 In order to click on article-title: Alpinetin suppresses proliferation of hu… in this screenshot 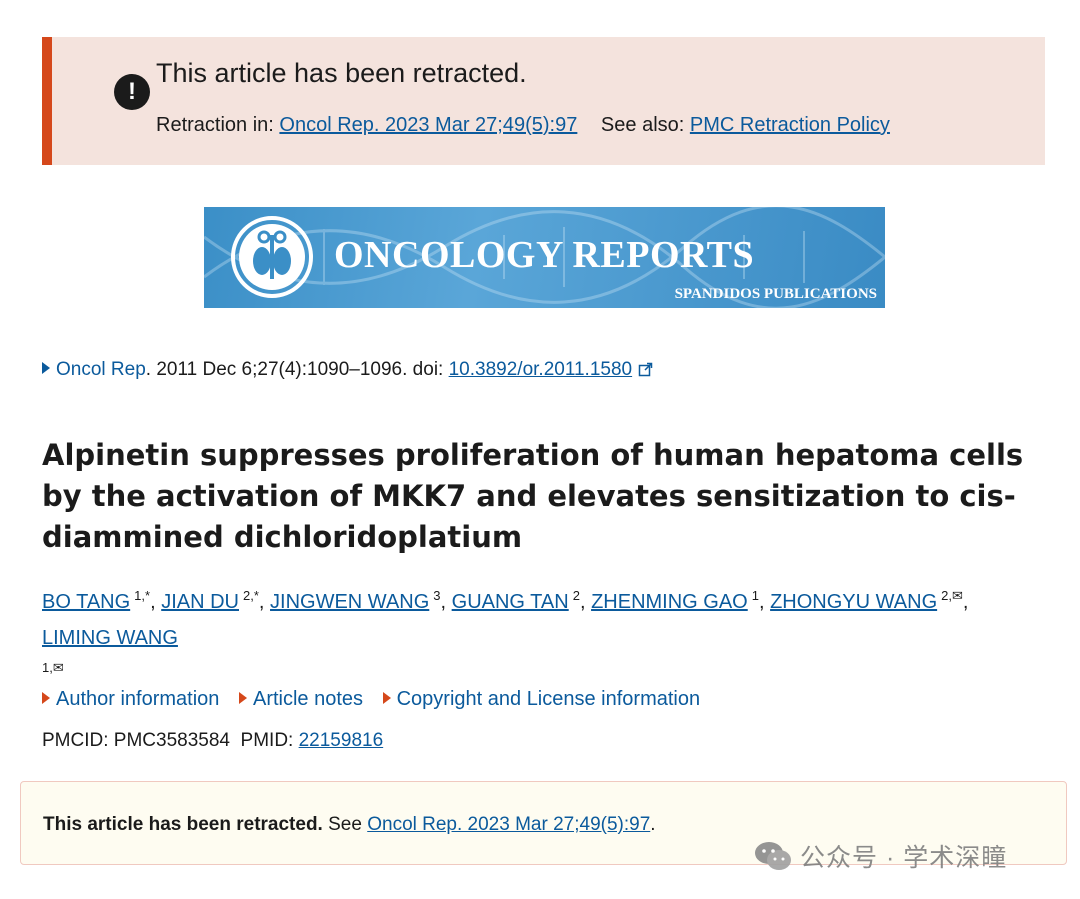, I will do `click(533, 496)`.